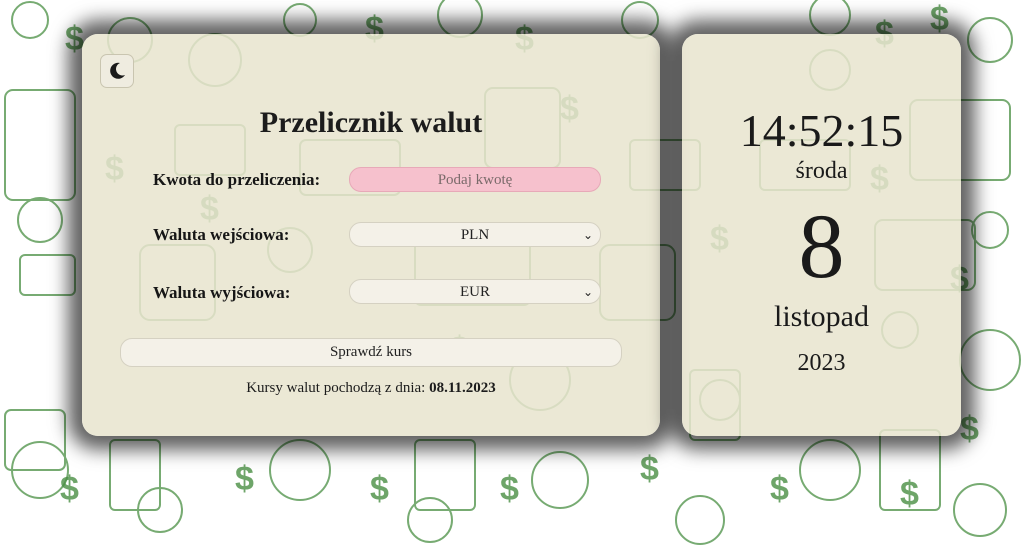 Image resolution: width=1021 pixels, height=555 pixels. I want to click on input-currency-select: PLN ⌄, so click(475, 234).